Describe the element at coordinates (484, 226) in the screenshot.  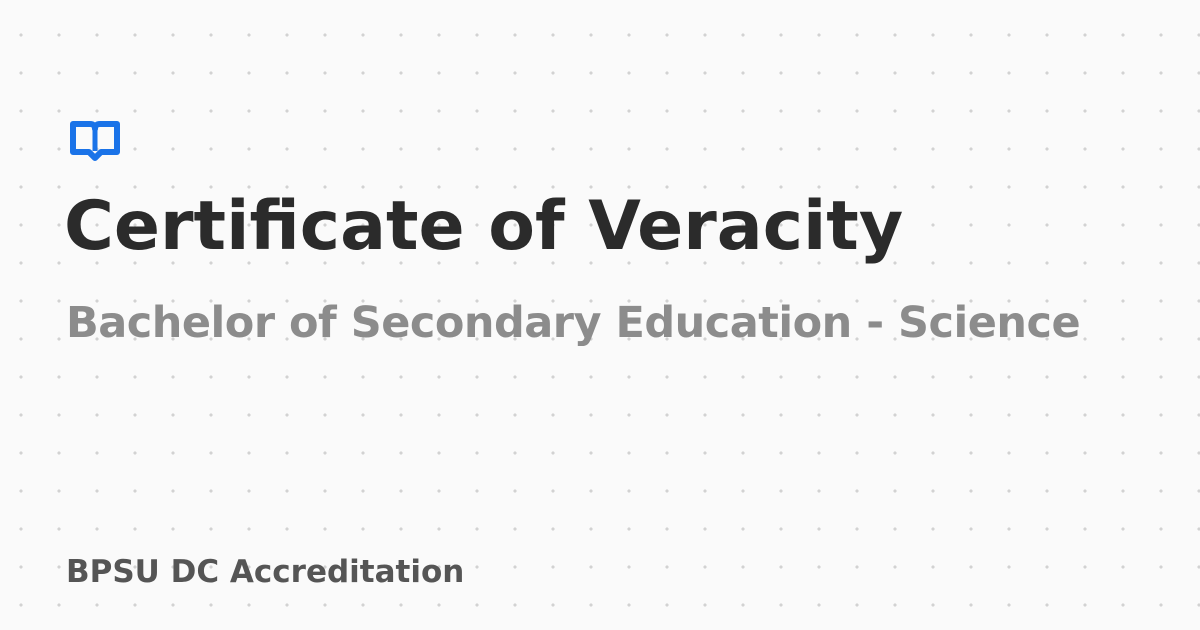
I see `page-title: Certificate of Veracity` at that location.